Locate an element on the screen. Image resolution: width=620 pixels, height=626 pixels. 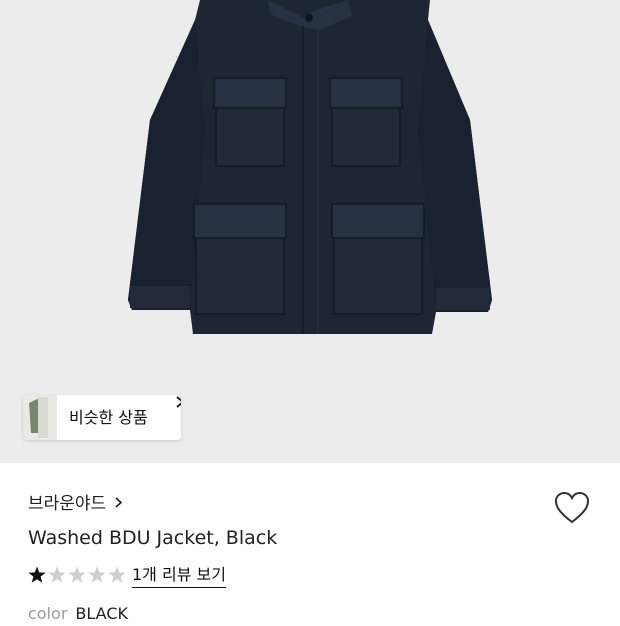
wishlist-button is located at coordinates (572, 508).